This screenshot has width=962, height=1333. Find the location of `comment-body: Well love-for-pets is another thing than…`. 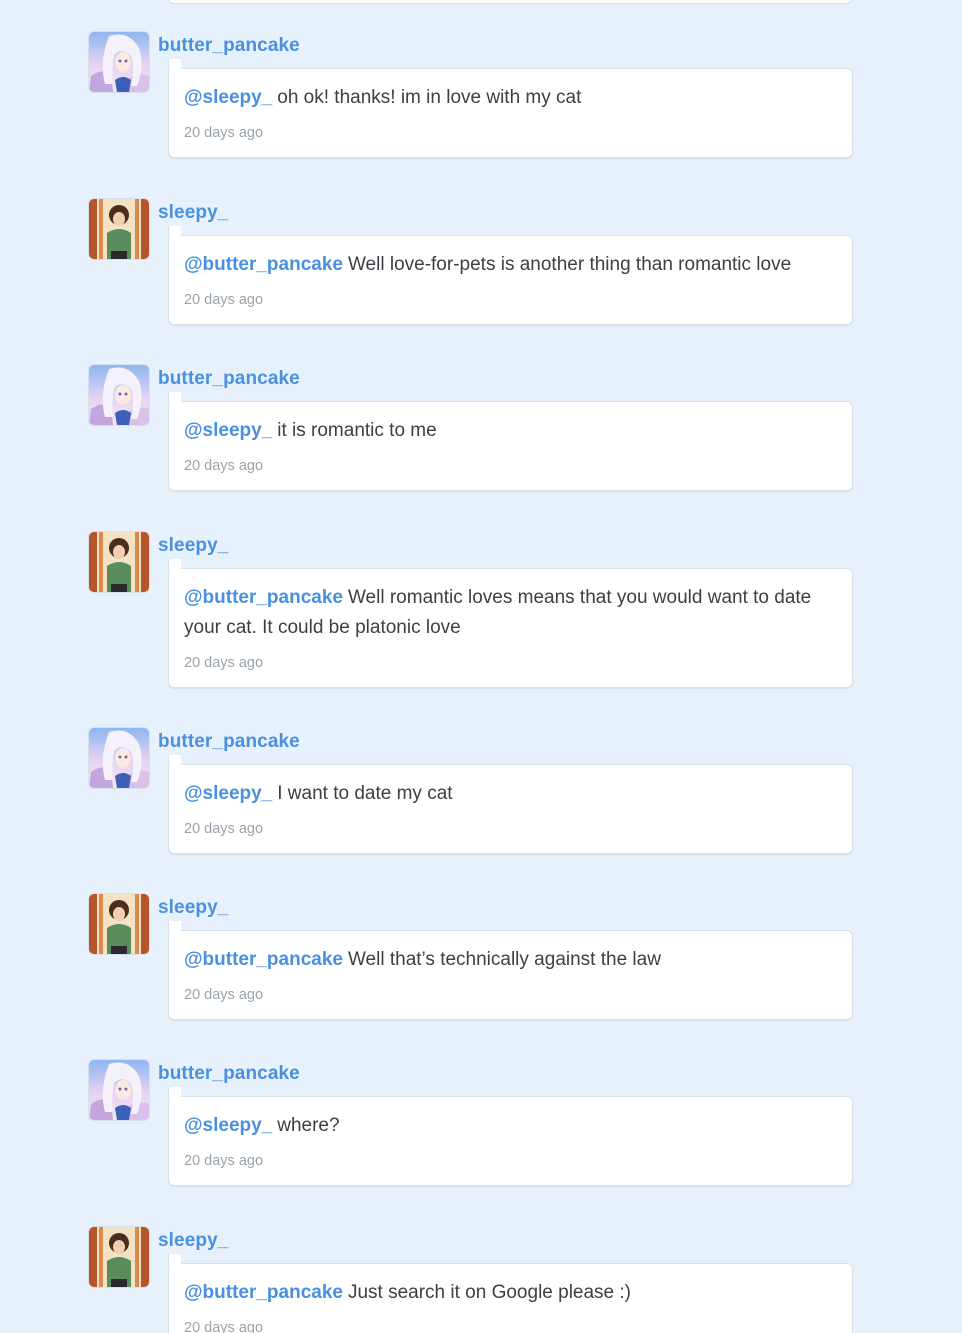

comment-body: Well love-for-pets is another thing than… is located at coordinates (569, 264).